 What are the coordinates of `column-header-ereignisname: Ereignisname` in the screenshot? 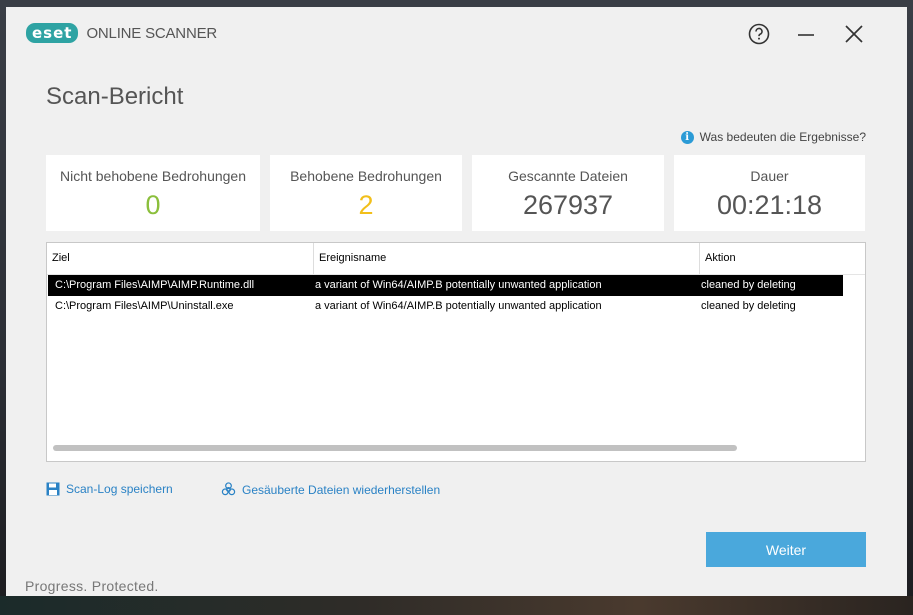 It's located at (507, 258).